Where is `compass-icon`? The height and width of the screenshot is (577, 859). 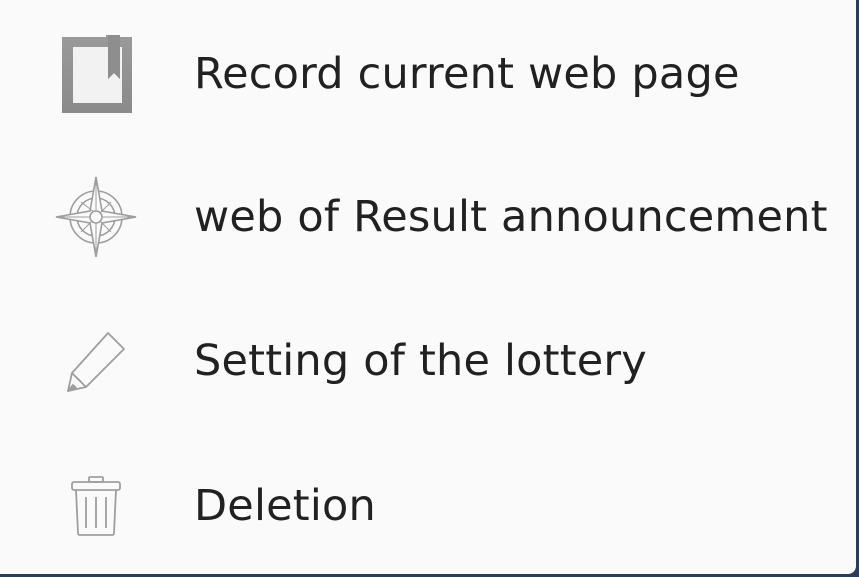 compass-icon is located at coordinates (96, 217).